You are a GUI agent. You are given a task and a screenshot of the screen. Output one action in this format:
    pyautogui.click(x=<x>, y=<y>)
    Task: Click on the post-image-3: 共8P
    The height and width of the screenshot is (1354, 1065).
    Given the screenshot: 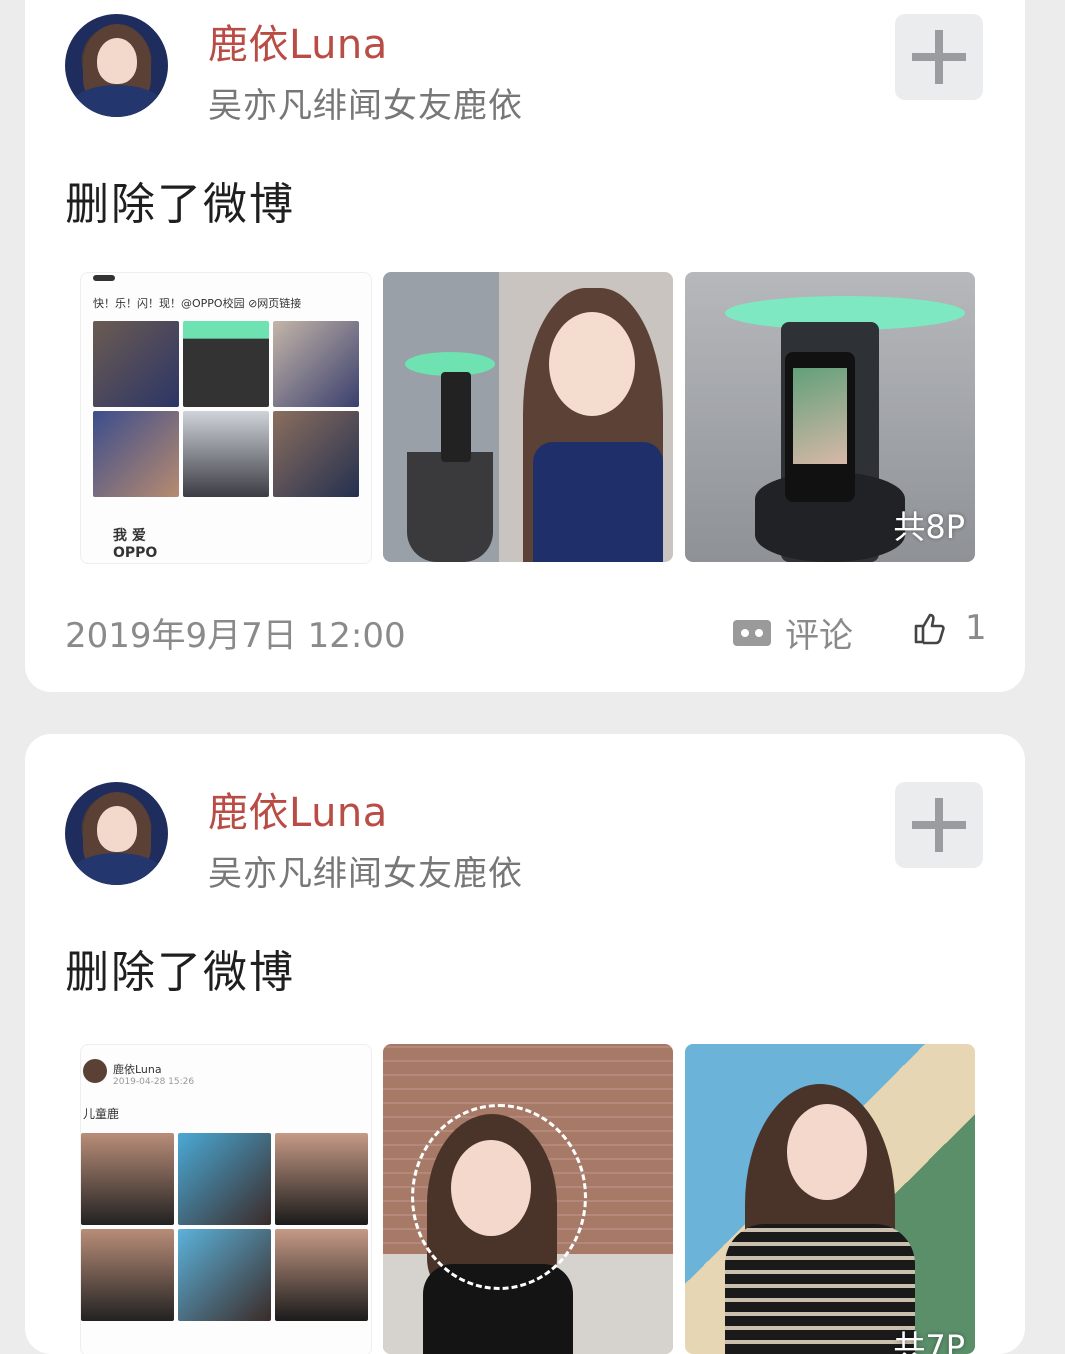 What is the action you would take?
    pyautogui.click(x=830, y=417)
    